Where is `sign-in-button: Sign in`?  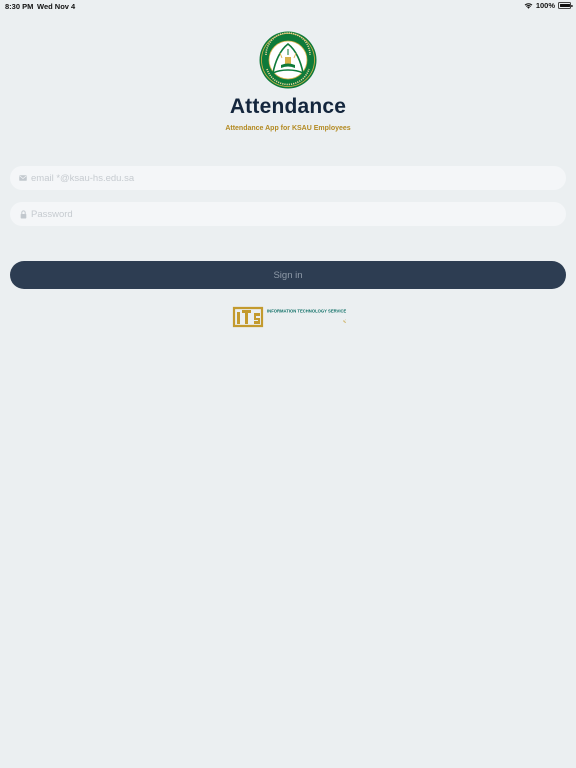
sign-in-button: Sign in is located at coordinates (288, 275).